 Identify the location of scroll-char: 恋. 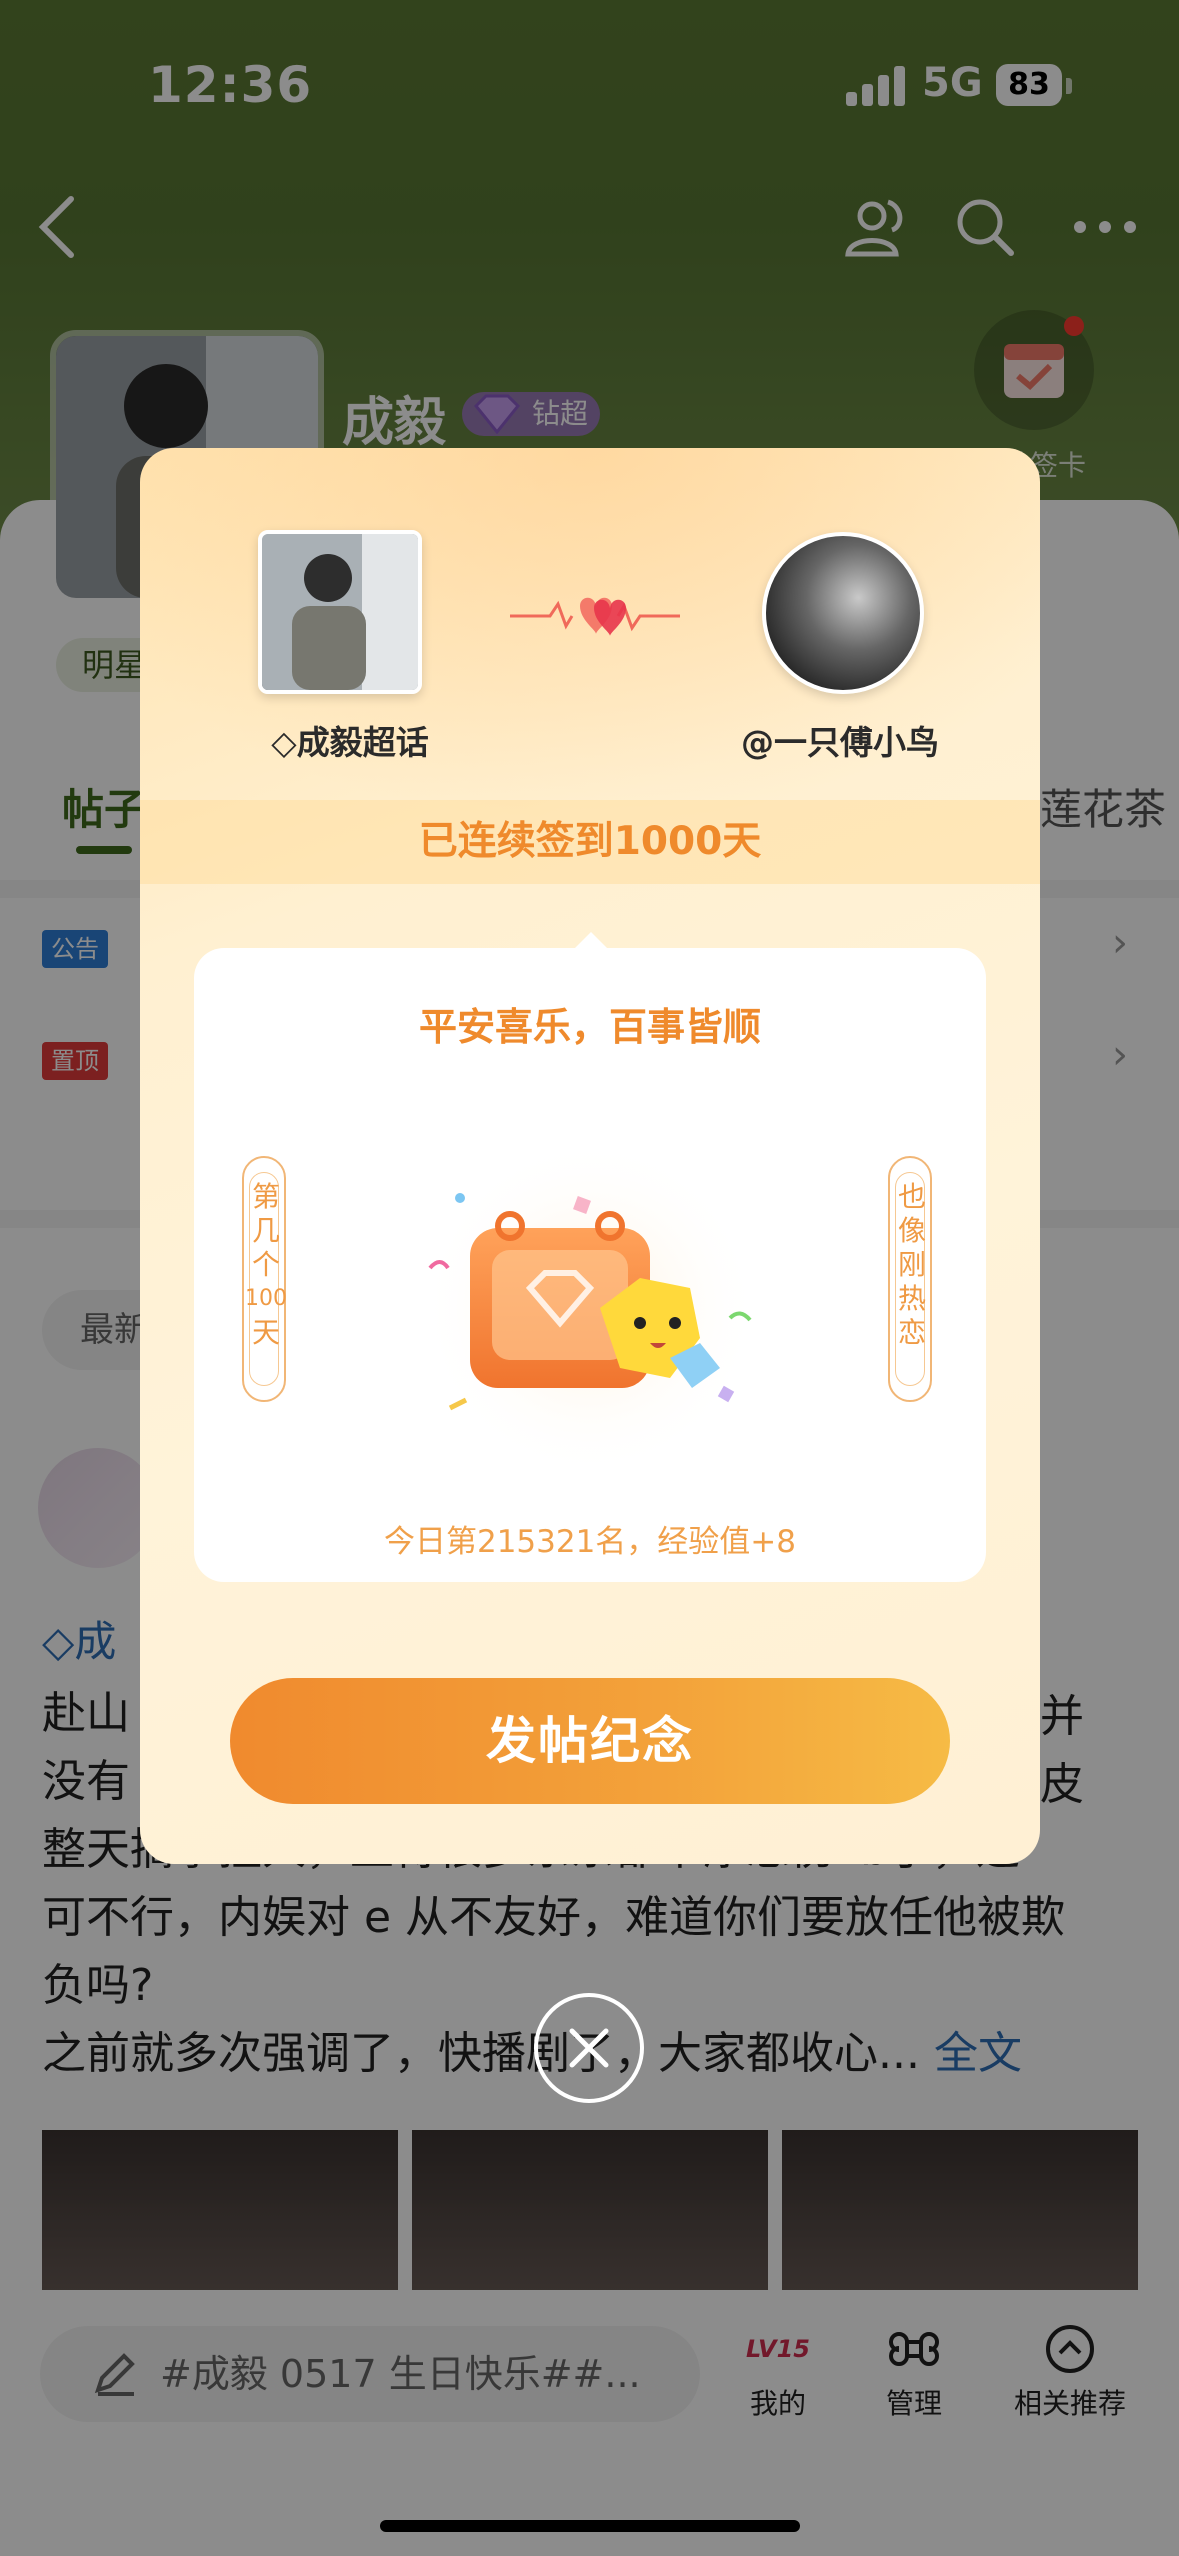
(911, 1332).